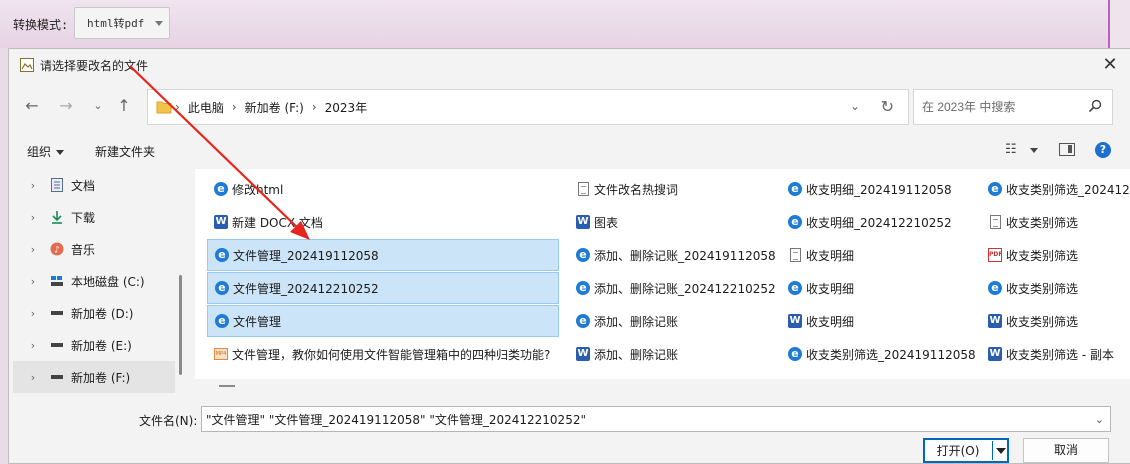 The width and height of the screenshot is (1130, 464). I want to click on file-name: 文件管理, so click(257, 321).